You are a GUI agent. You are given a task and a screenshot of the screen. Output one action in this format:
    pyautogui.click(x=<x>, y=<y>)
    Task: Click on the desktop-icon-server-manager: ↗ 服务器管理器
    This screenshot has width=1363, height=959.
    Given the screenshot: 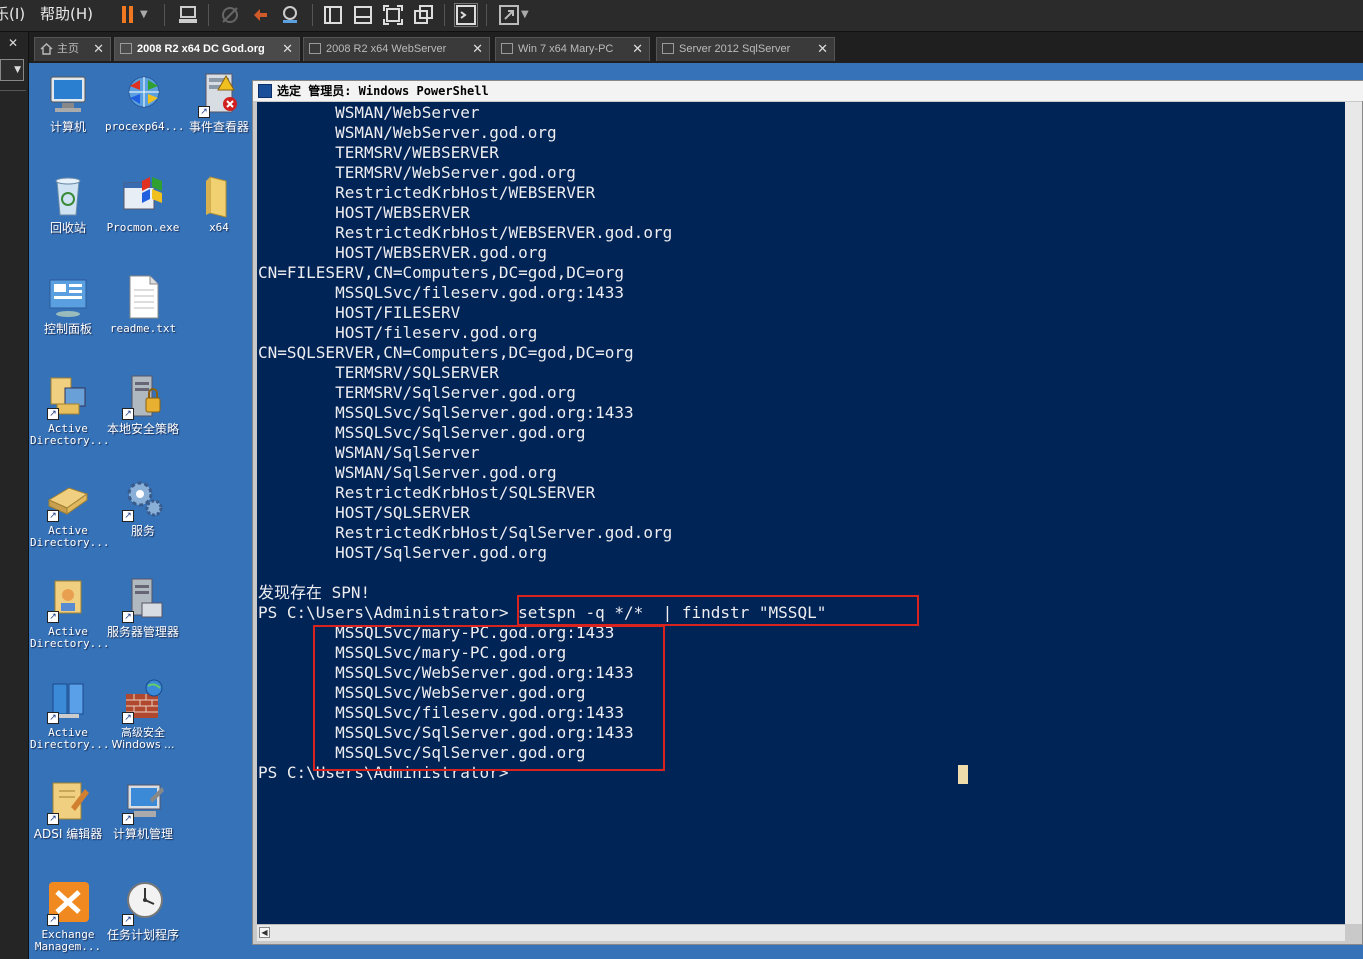 What is the action you would take?
    pyautogui.click(x=143, y=607)
    